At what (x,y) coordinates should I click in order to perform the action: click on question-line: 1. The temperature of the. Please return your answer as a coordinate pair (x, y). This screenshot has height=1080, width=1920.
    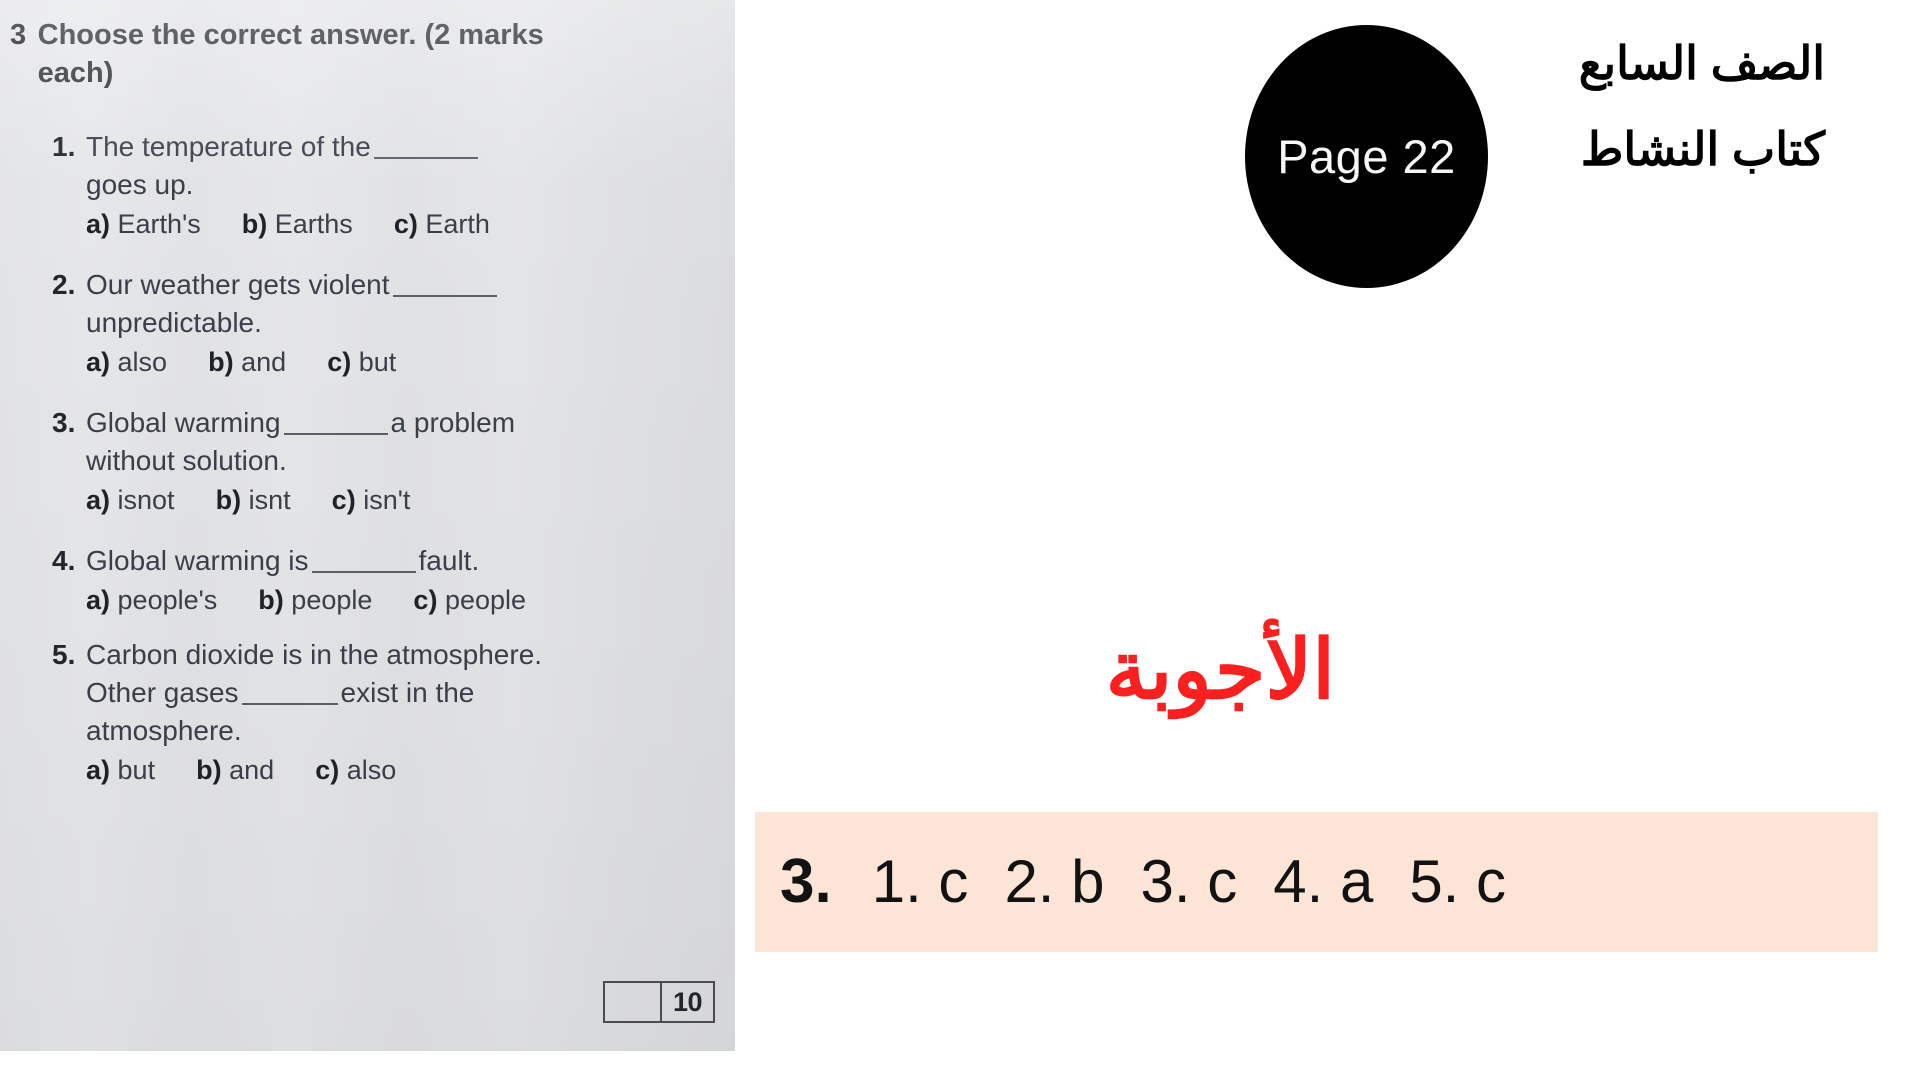
    Looking at the image, I should click on (393, 147).